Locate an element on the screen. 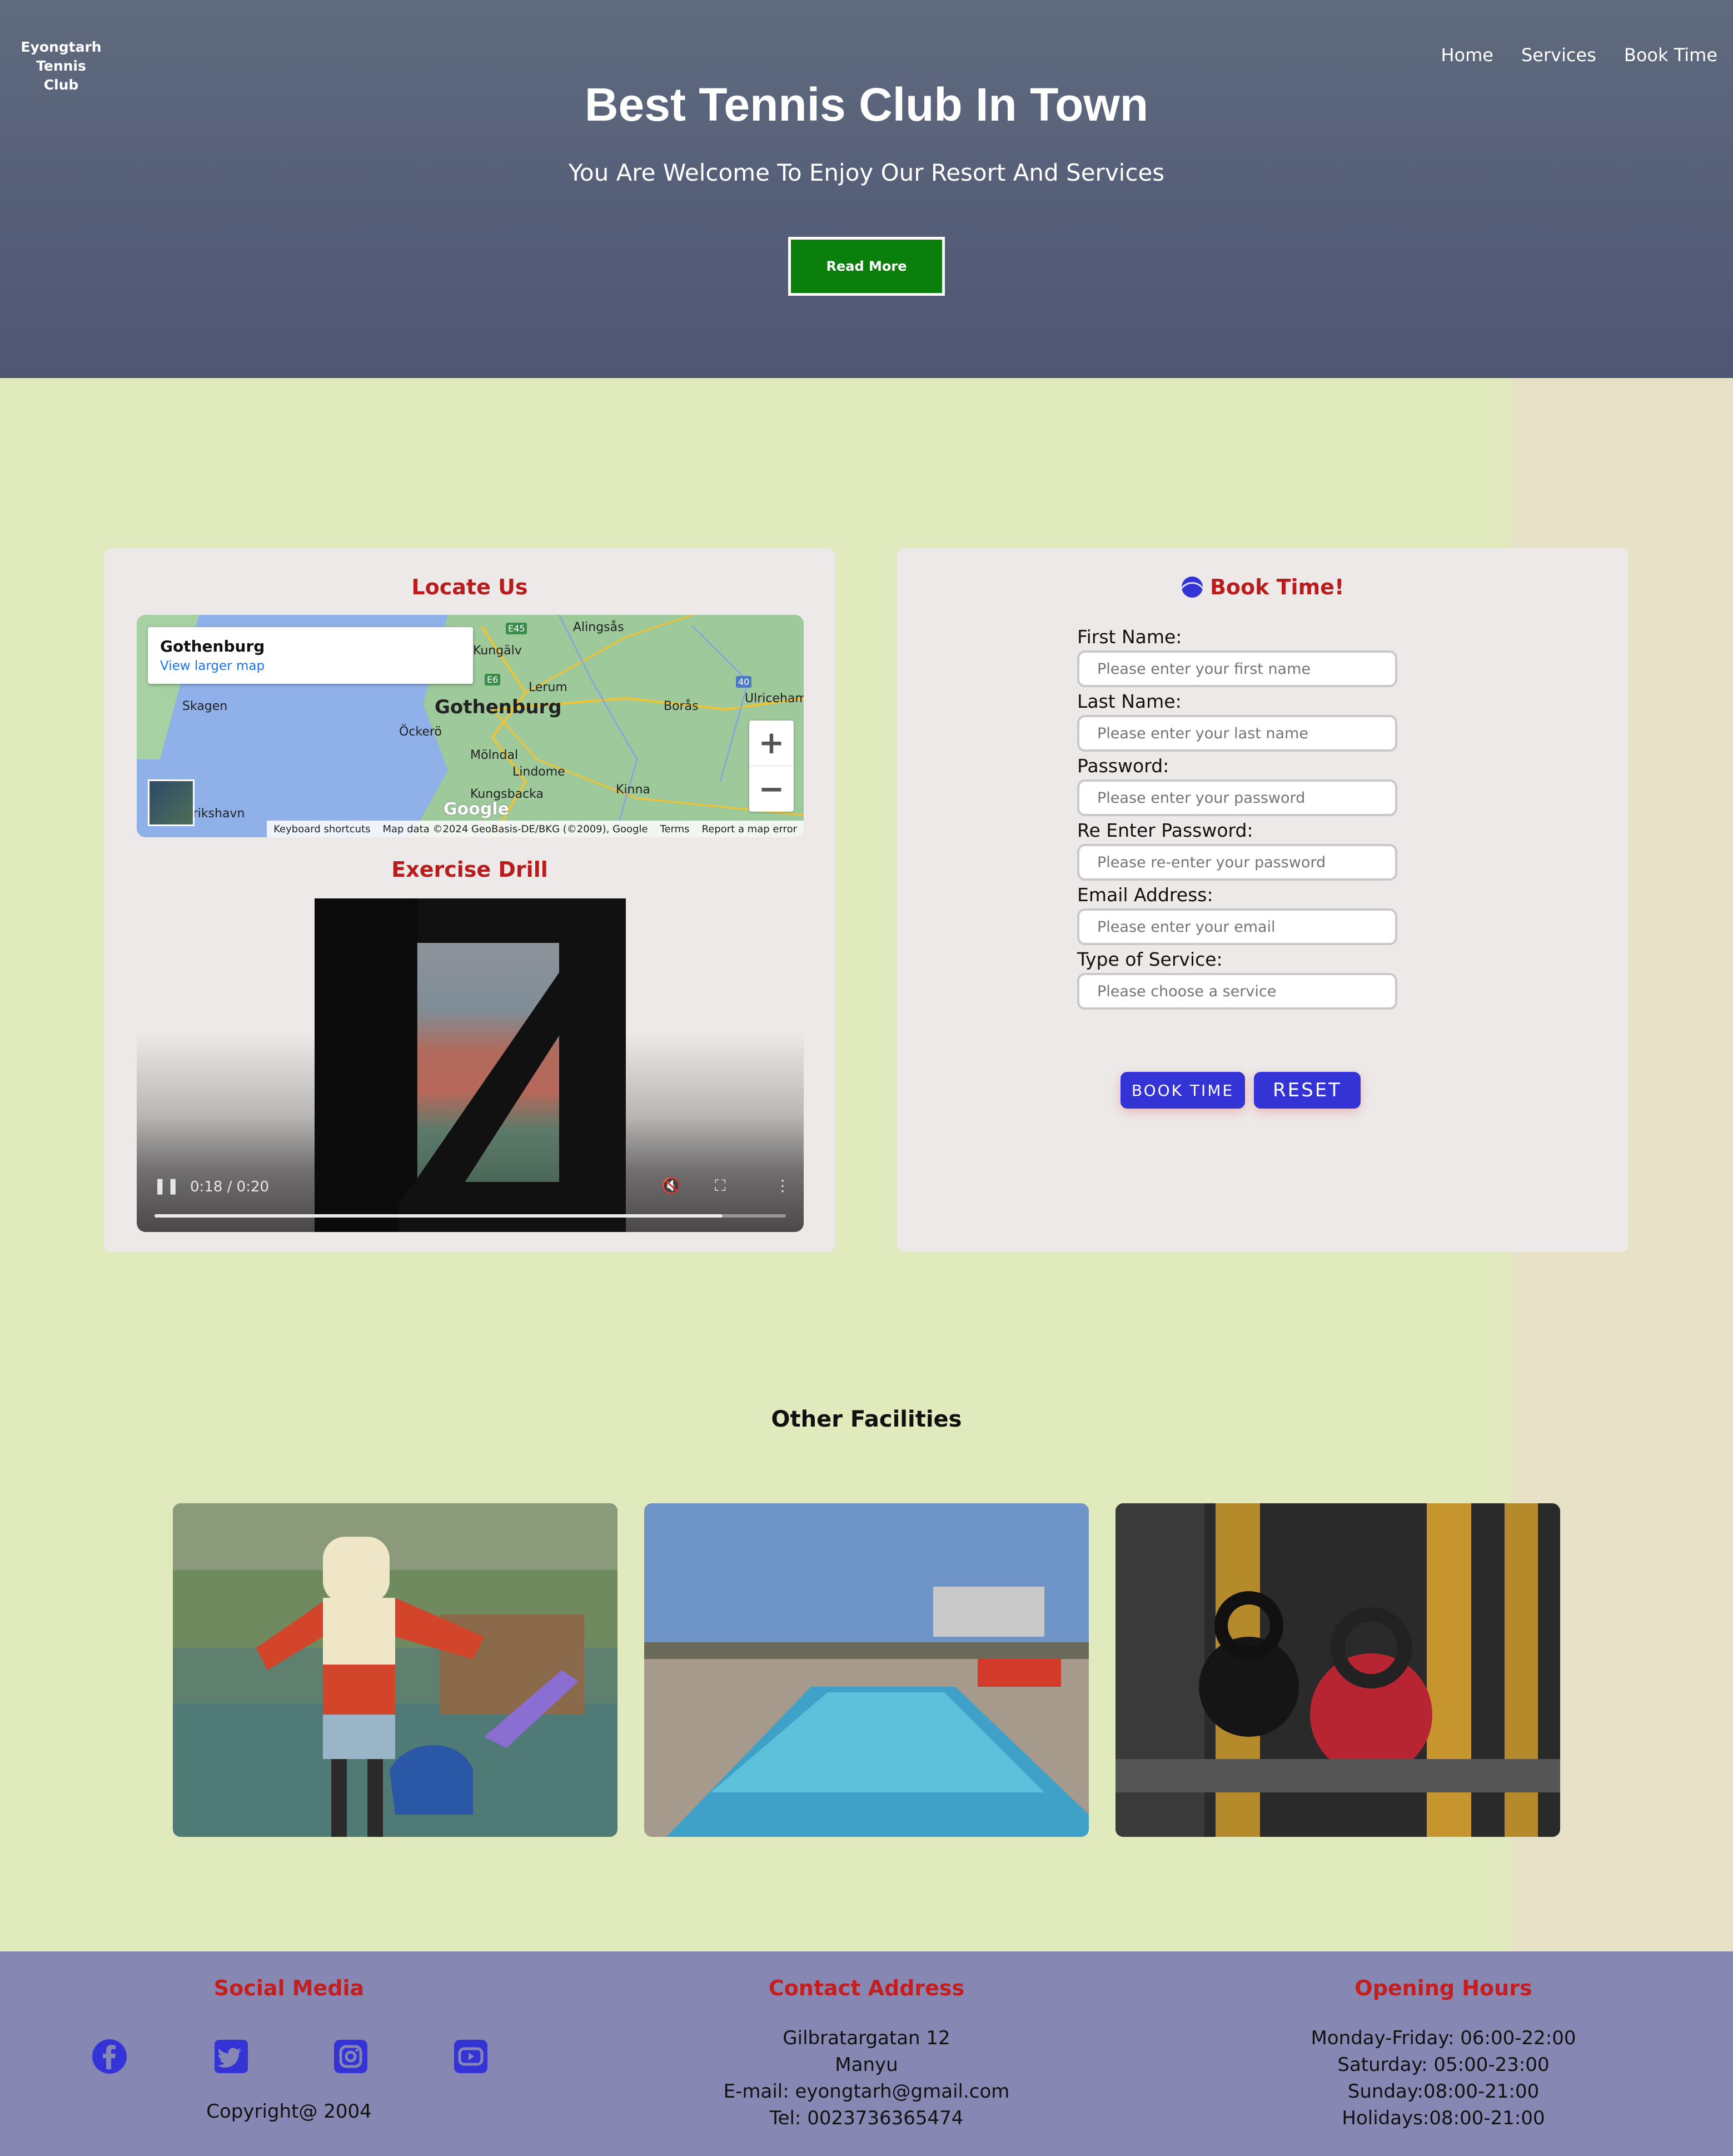 The height and width of the screenshot is (2156, 1733). map-label: Skagen is located at coordinates (205, 706).